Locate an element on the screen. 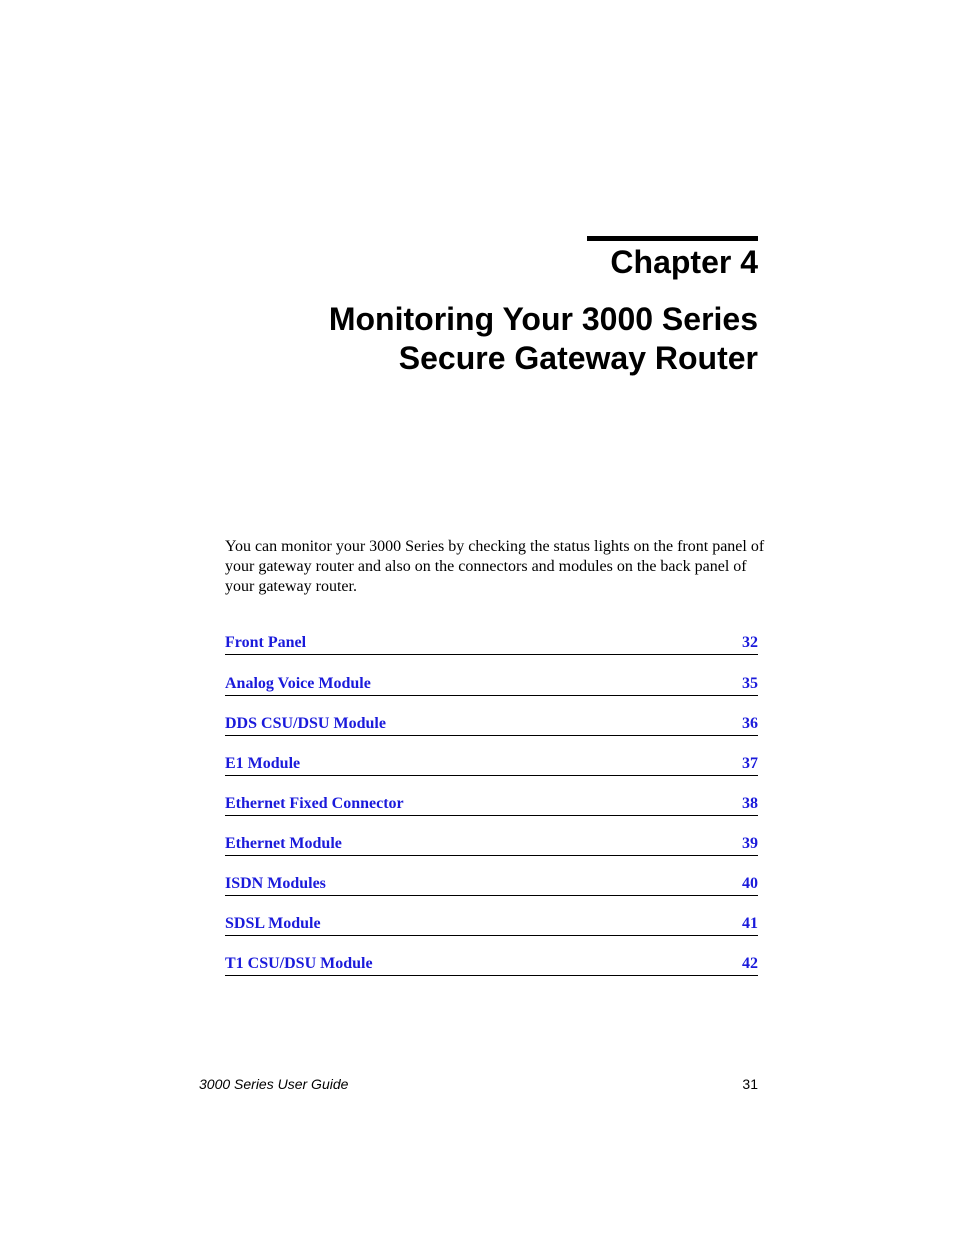 The width and height of the screenshot is (954, 1235). toc-page: 35 is located at coordinates (750, 683).